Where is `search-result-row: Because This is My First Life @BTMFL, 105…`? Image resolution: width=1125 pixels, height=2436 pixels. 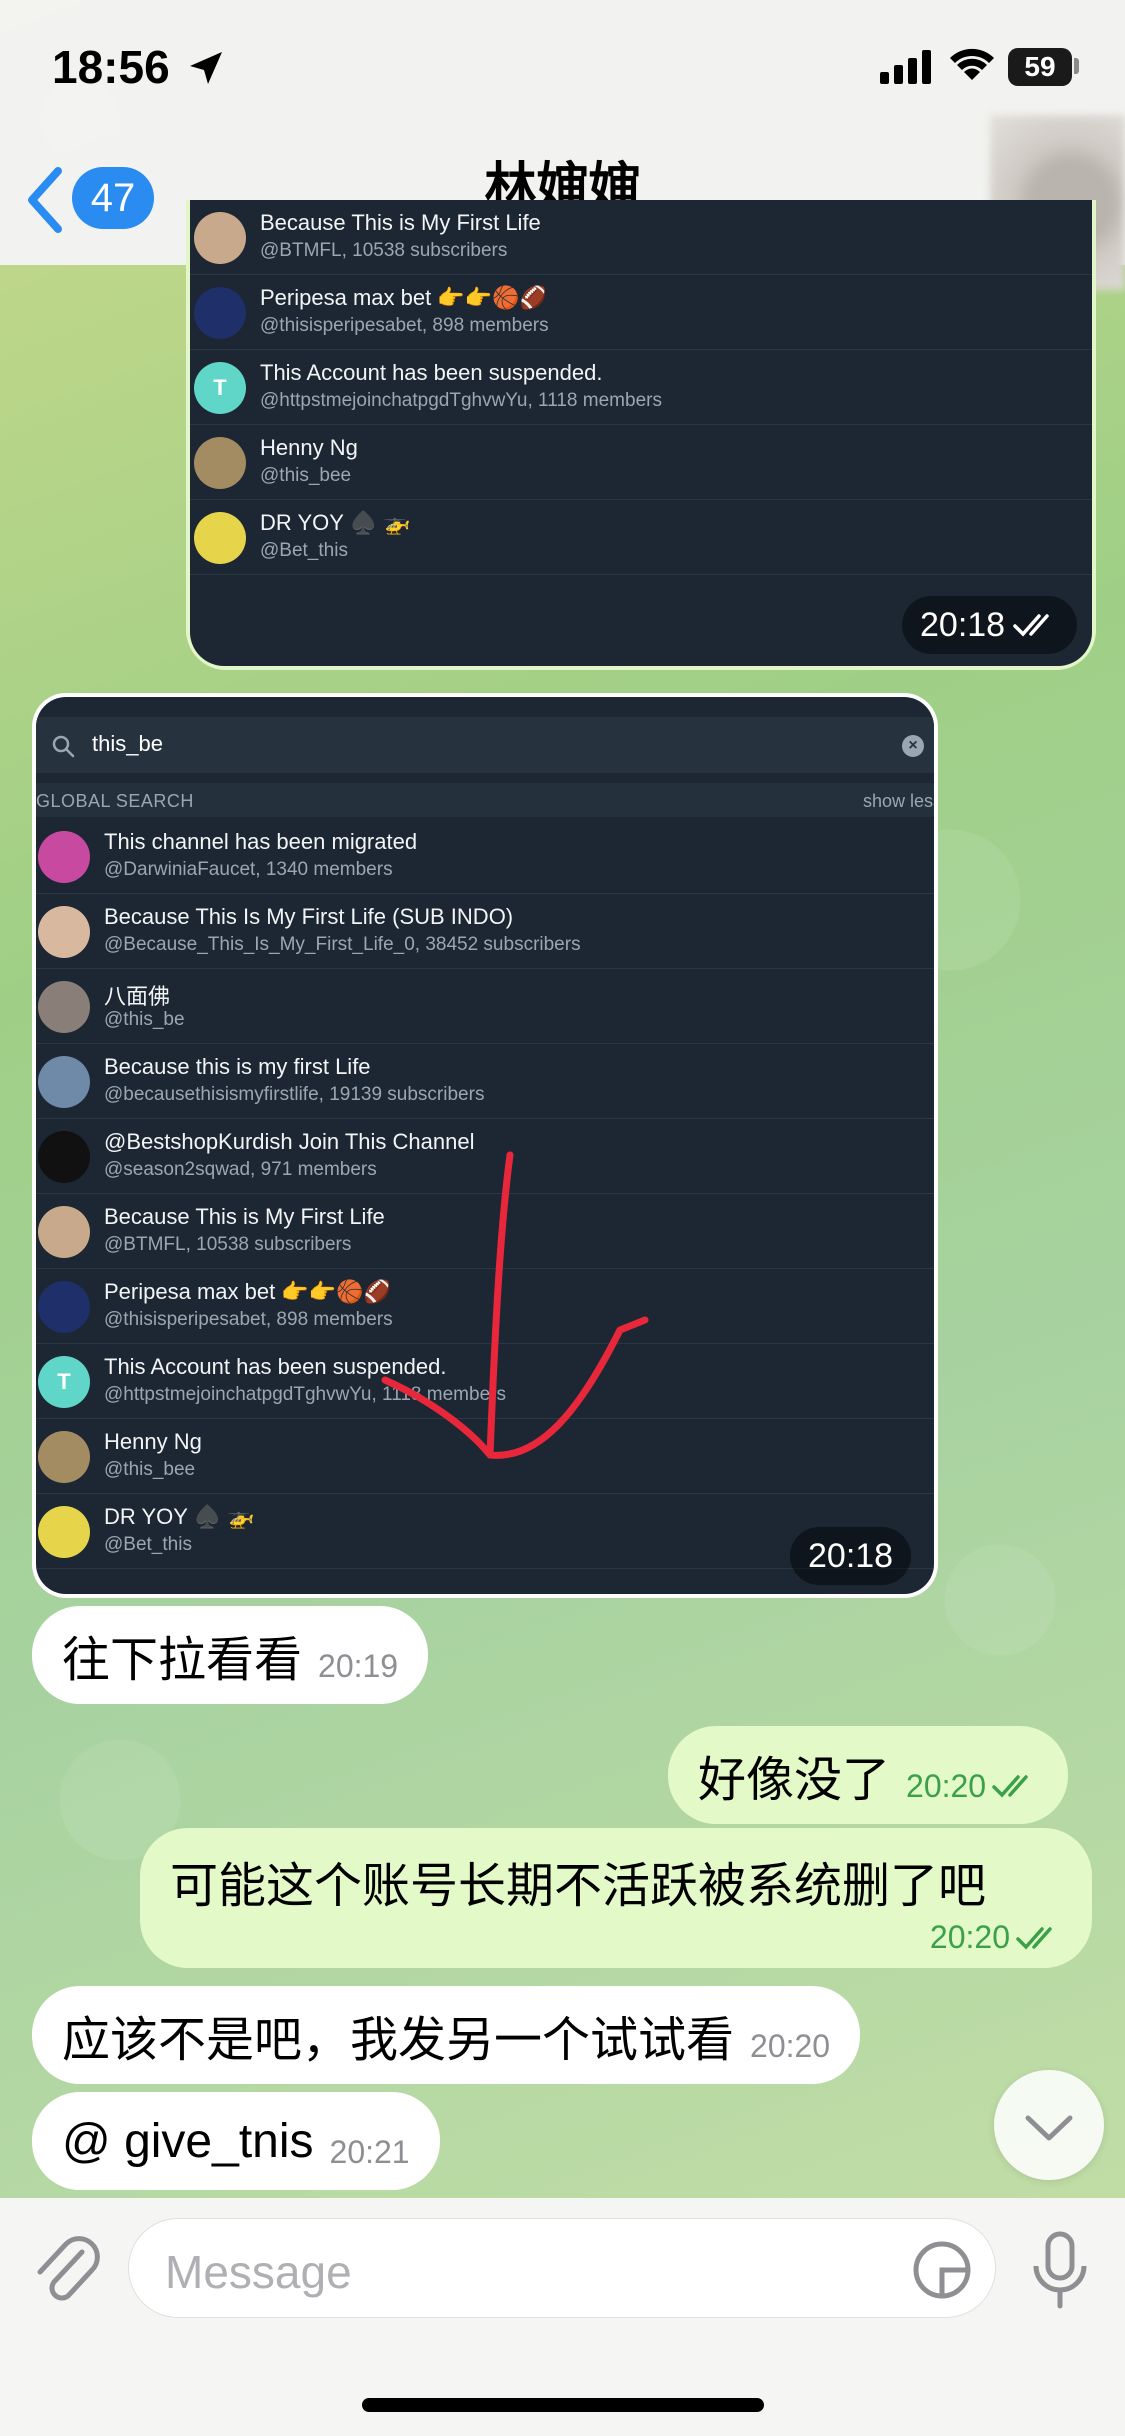
search-result-row: Because This is My First Life @BTMFL, 105… is located at coordinates (641, 237).